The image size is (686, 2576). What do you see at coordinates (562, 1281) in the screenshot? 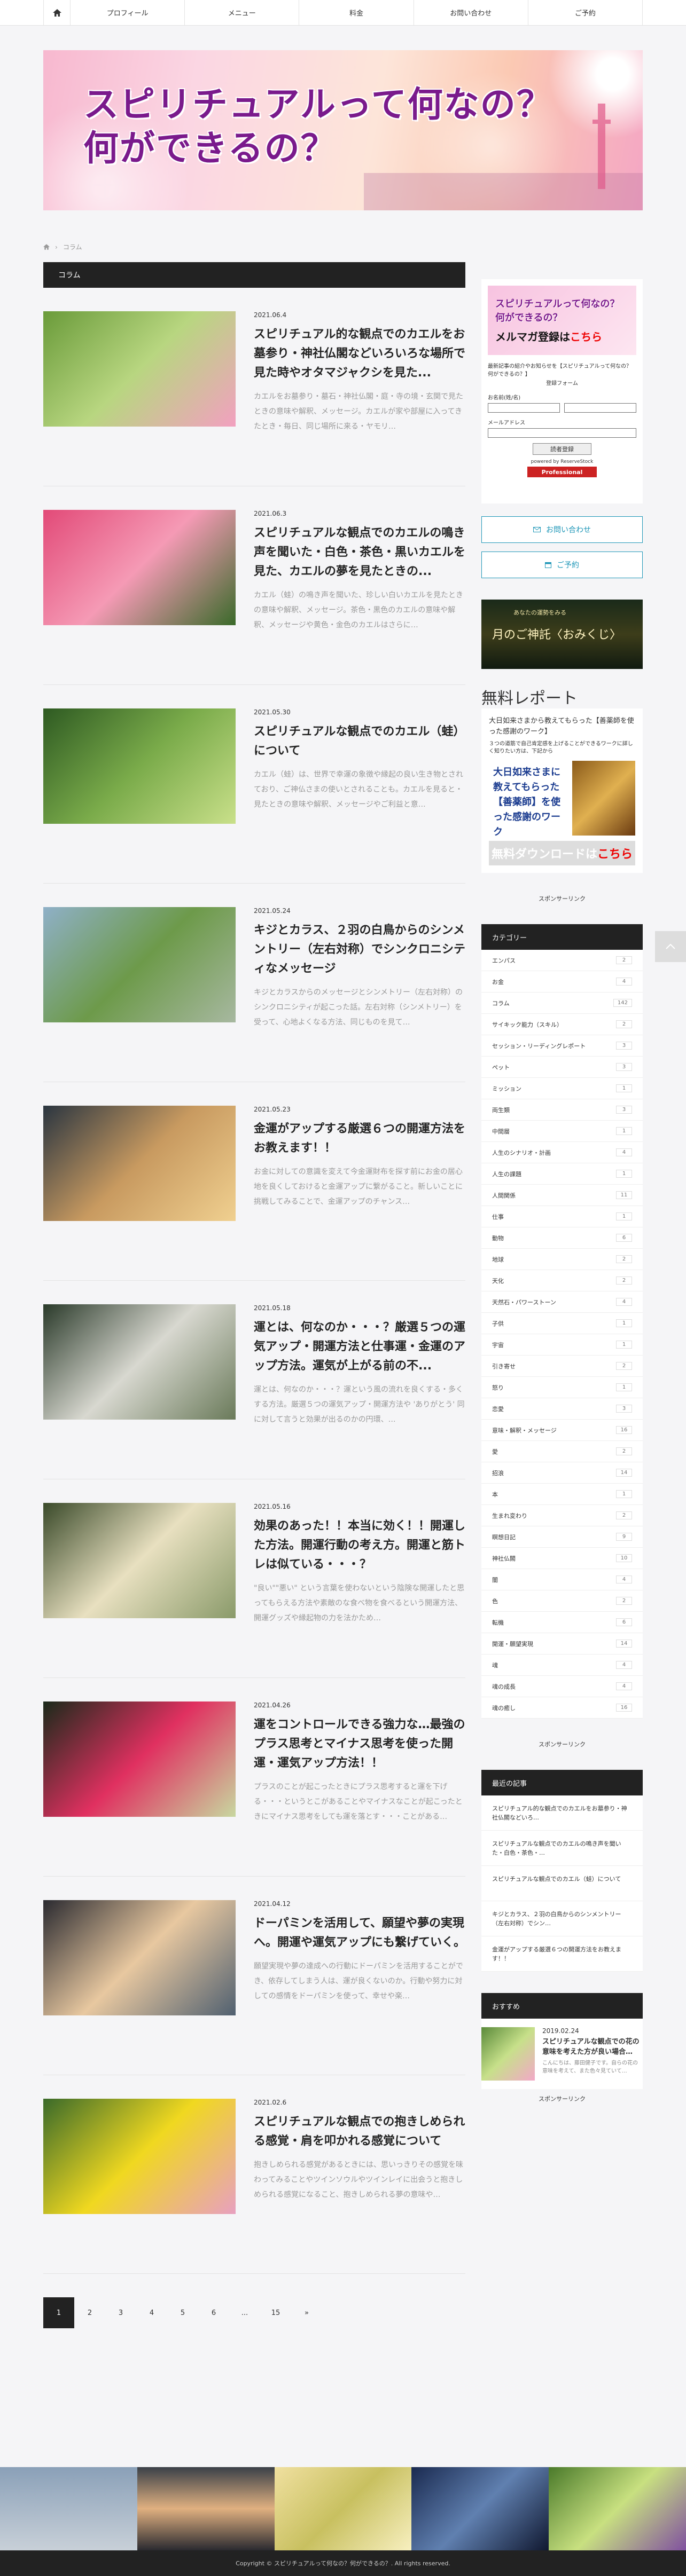
I see `category-item: 天化 2` at bounding box center [562, 1281].